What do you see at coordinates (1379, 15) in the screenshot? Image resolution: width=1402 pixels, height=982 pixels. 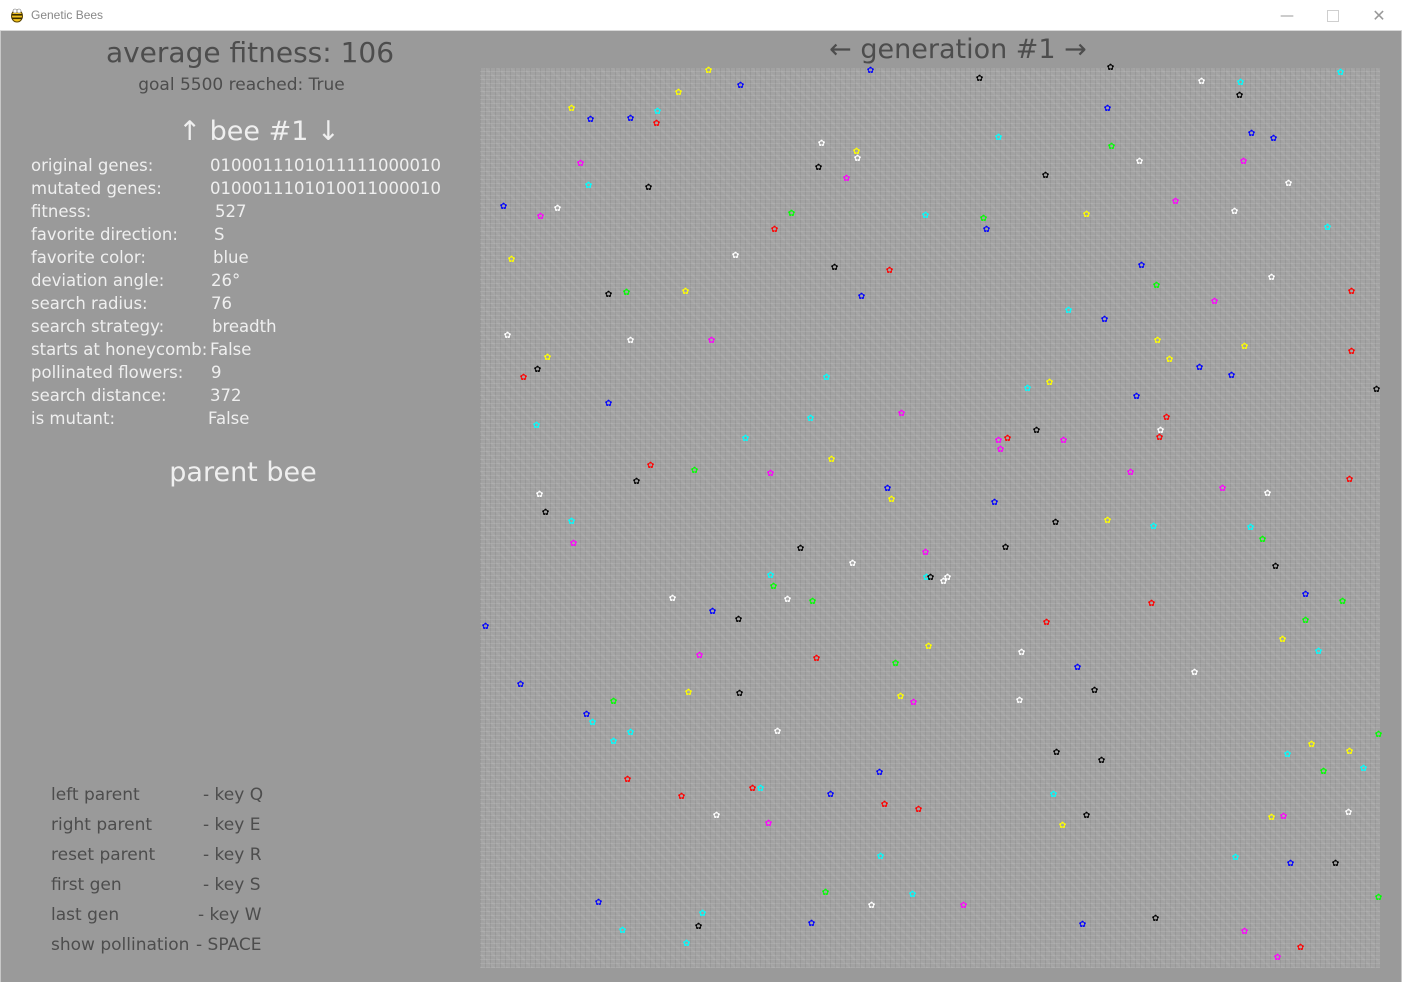 I see `close-button: ✕` at bounding box center [1379, 15].